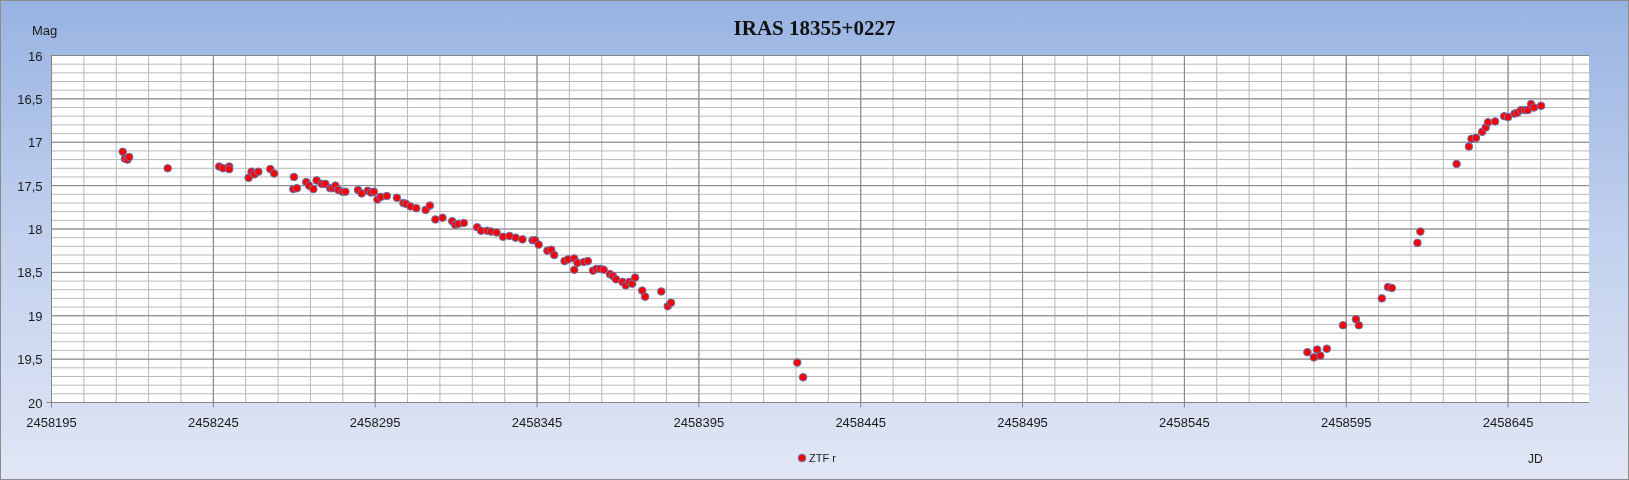 This screenshot has height=480, width=1629. Describe the element at coordinates (35, 143) in the screenshot. I see `tick-label: 17` at that location.